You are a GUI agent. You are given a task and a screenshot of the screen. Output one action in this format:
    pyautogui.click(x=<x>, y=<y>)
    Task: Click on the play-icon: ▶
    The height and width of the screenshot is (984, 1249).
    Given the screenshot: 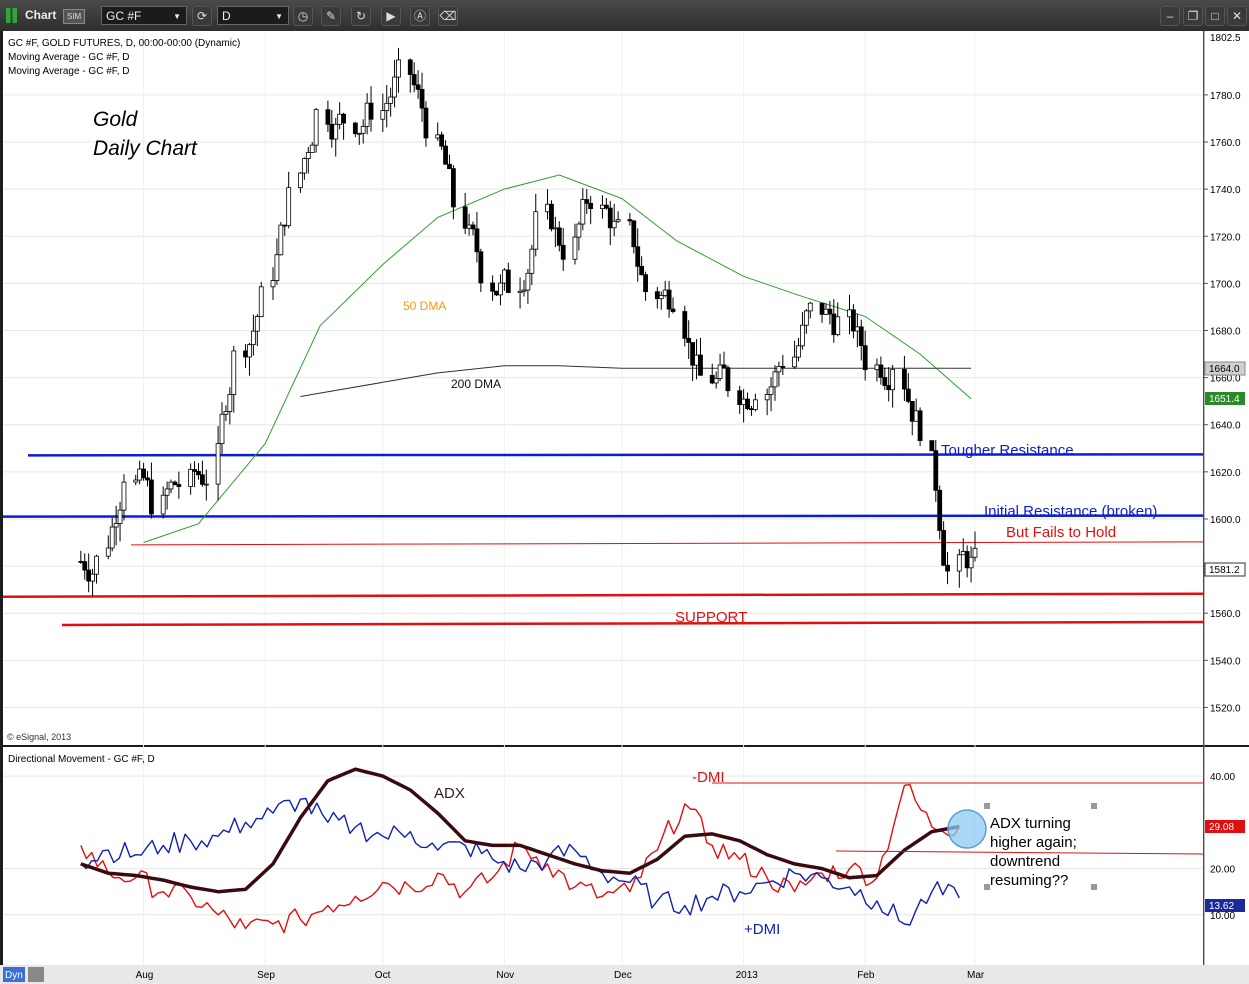 What is the action you would take?
    pyautogui.click(x=391, y=16)
    